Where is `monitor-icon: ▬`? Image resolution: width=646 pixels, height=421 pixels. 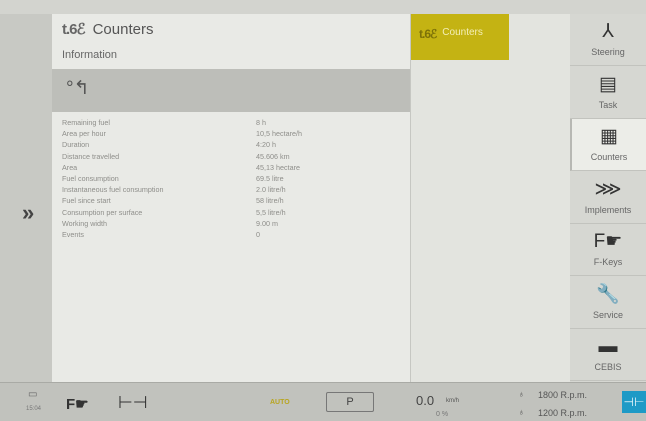
monitor-icon: ▬ is located at coordinates (608, 346).